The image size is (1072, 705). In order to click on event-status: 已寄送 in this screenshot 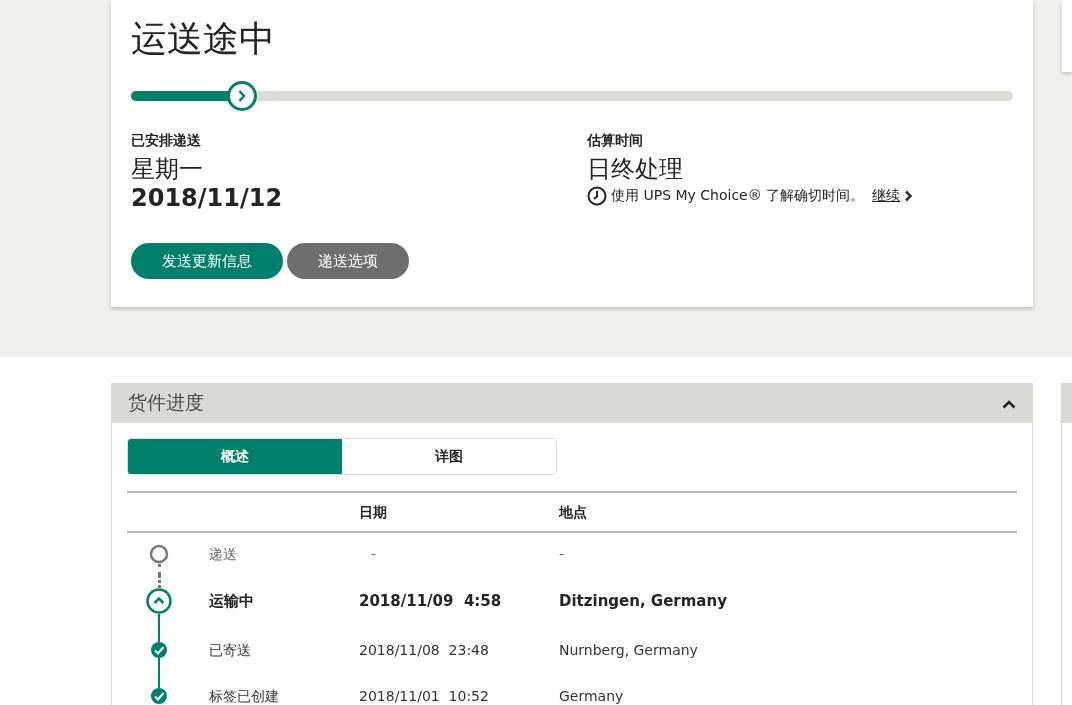, I will do `click(230, 650)`.